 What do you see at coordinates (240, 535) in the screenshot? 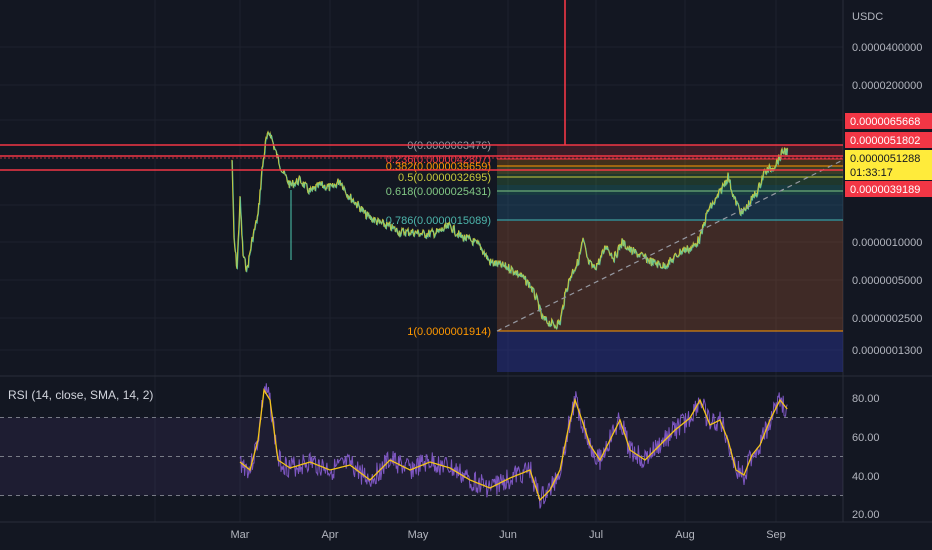
I see `time-axis-label: Mar` at bounding box center [240, 535].